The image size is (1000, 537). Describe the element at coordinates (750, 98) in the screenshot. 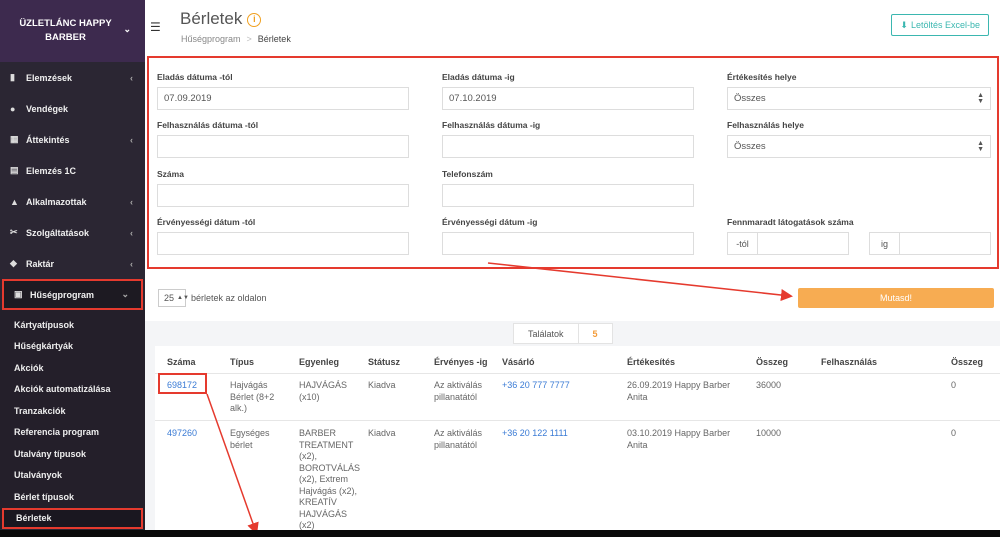

I see `sale-place-value: Összes` at that location.